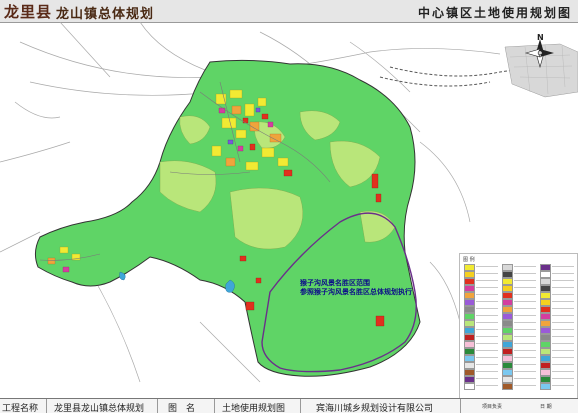  Describe the element at coordinates (469, 260) in the screenshot. I see `legend-title: 图 例` at that location.